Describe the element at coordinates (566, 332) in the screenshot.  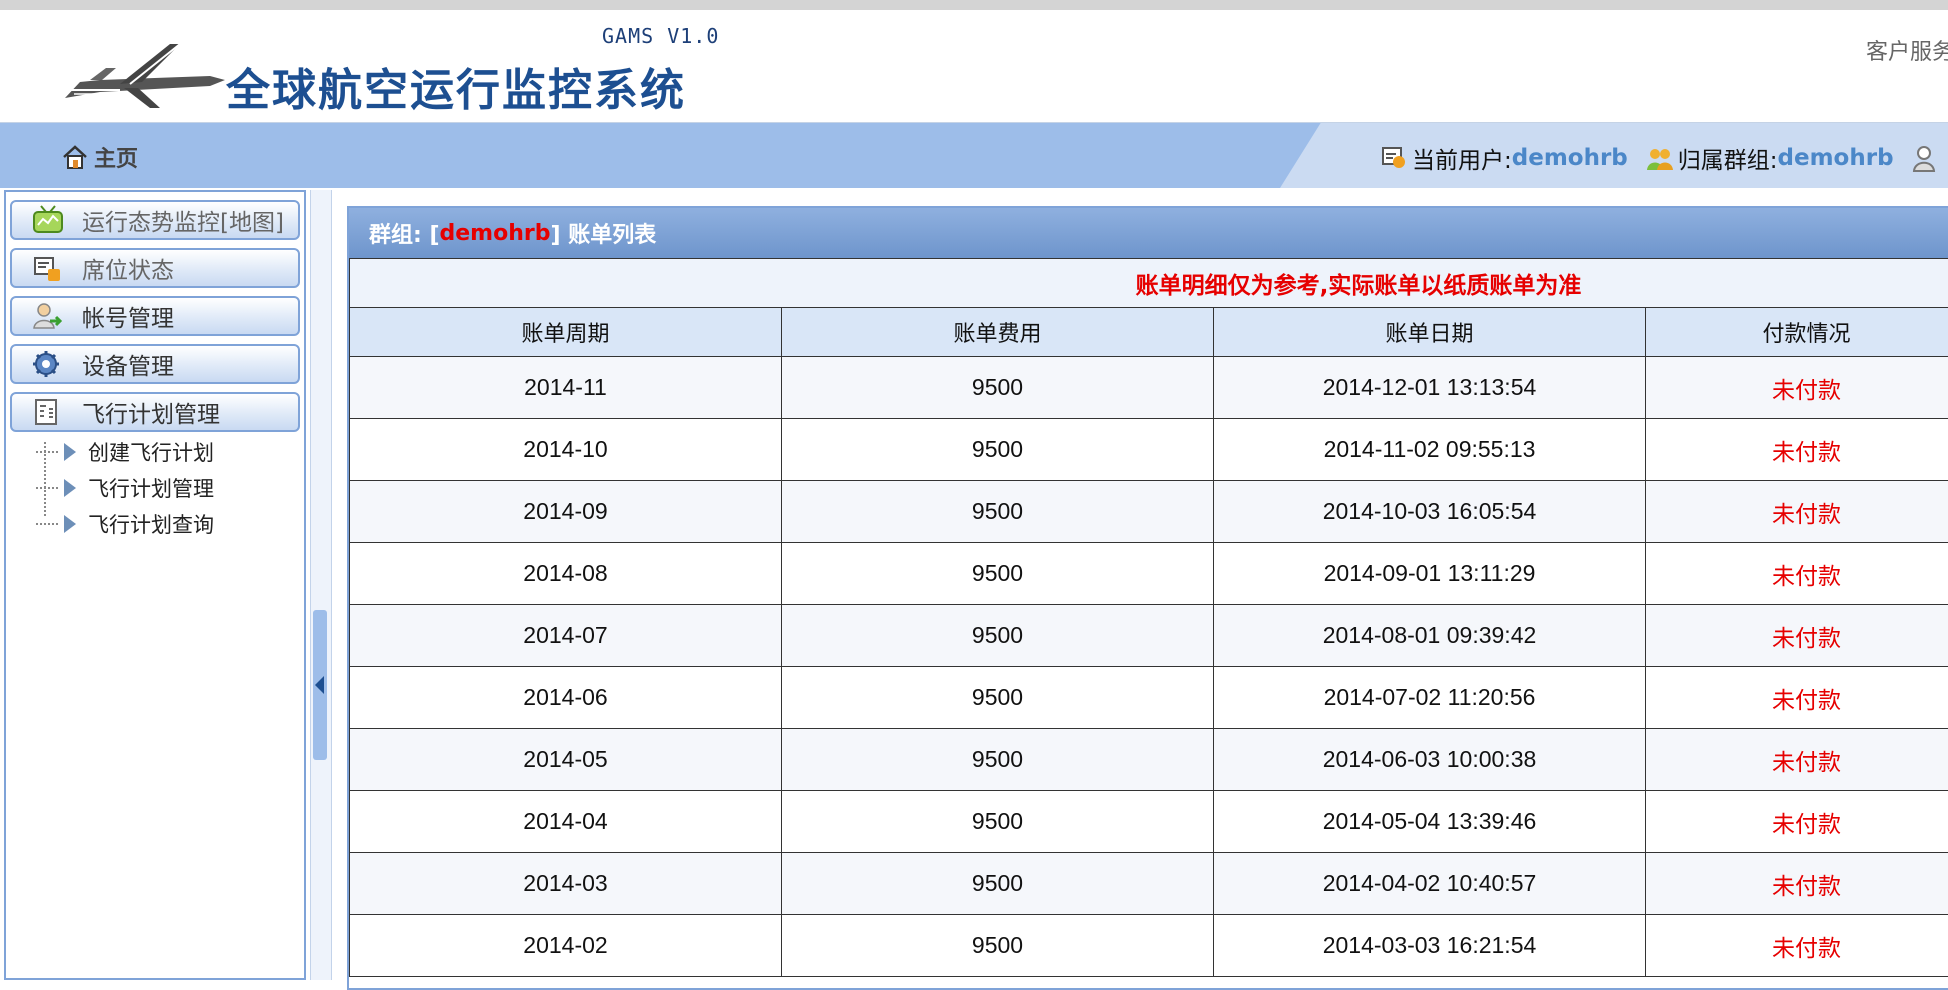
I see `column-header-period: 账单周期` at that location.